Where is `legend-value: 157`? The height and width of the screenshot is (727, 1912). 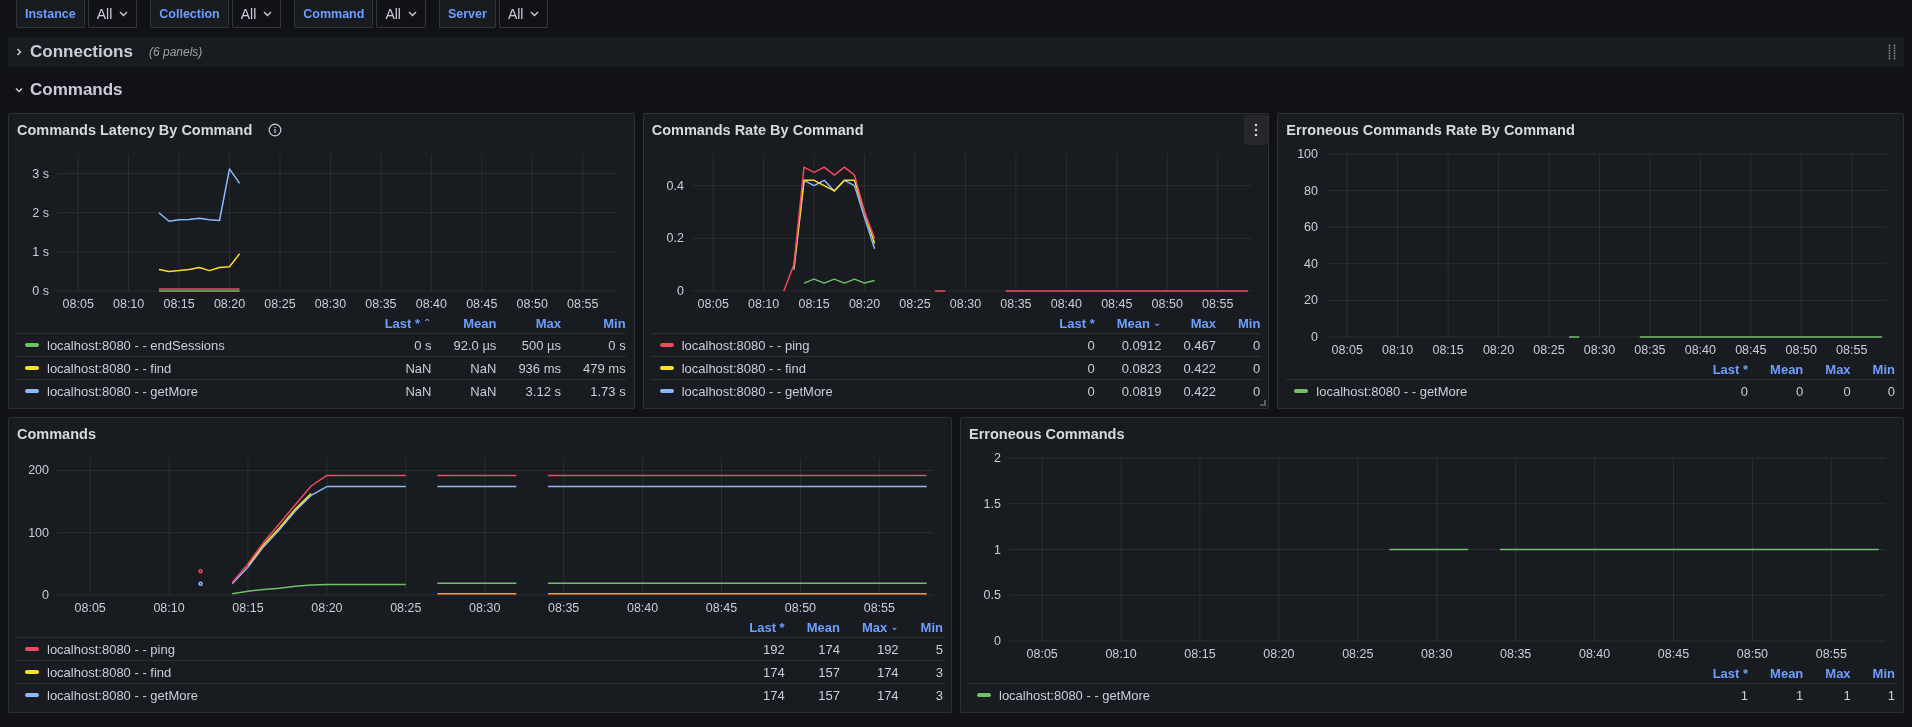 legend-value: 157 is located at coordinates (829, 695).